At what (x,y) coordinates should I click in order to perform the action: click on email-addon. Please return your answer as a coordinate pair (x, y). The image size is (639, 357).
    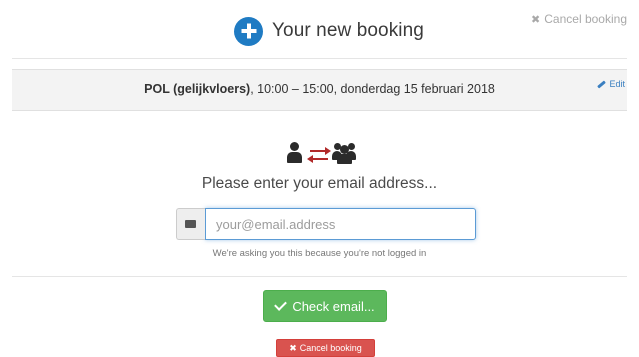
    Looking at the image, I should click on (190, 224).